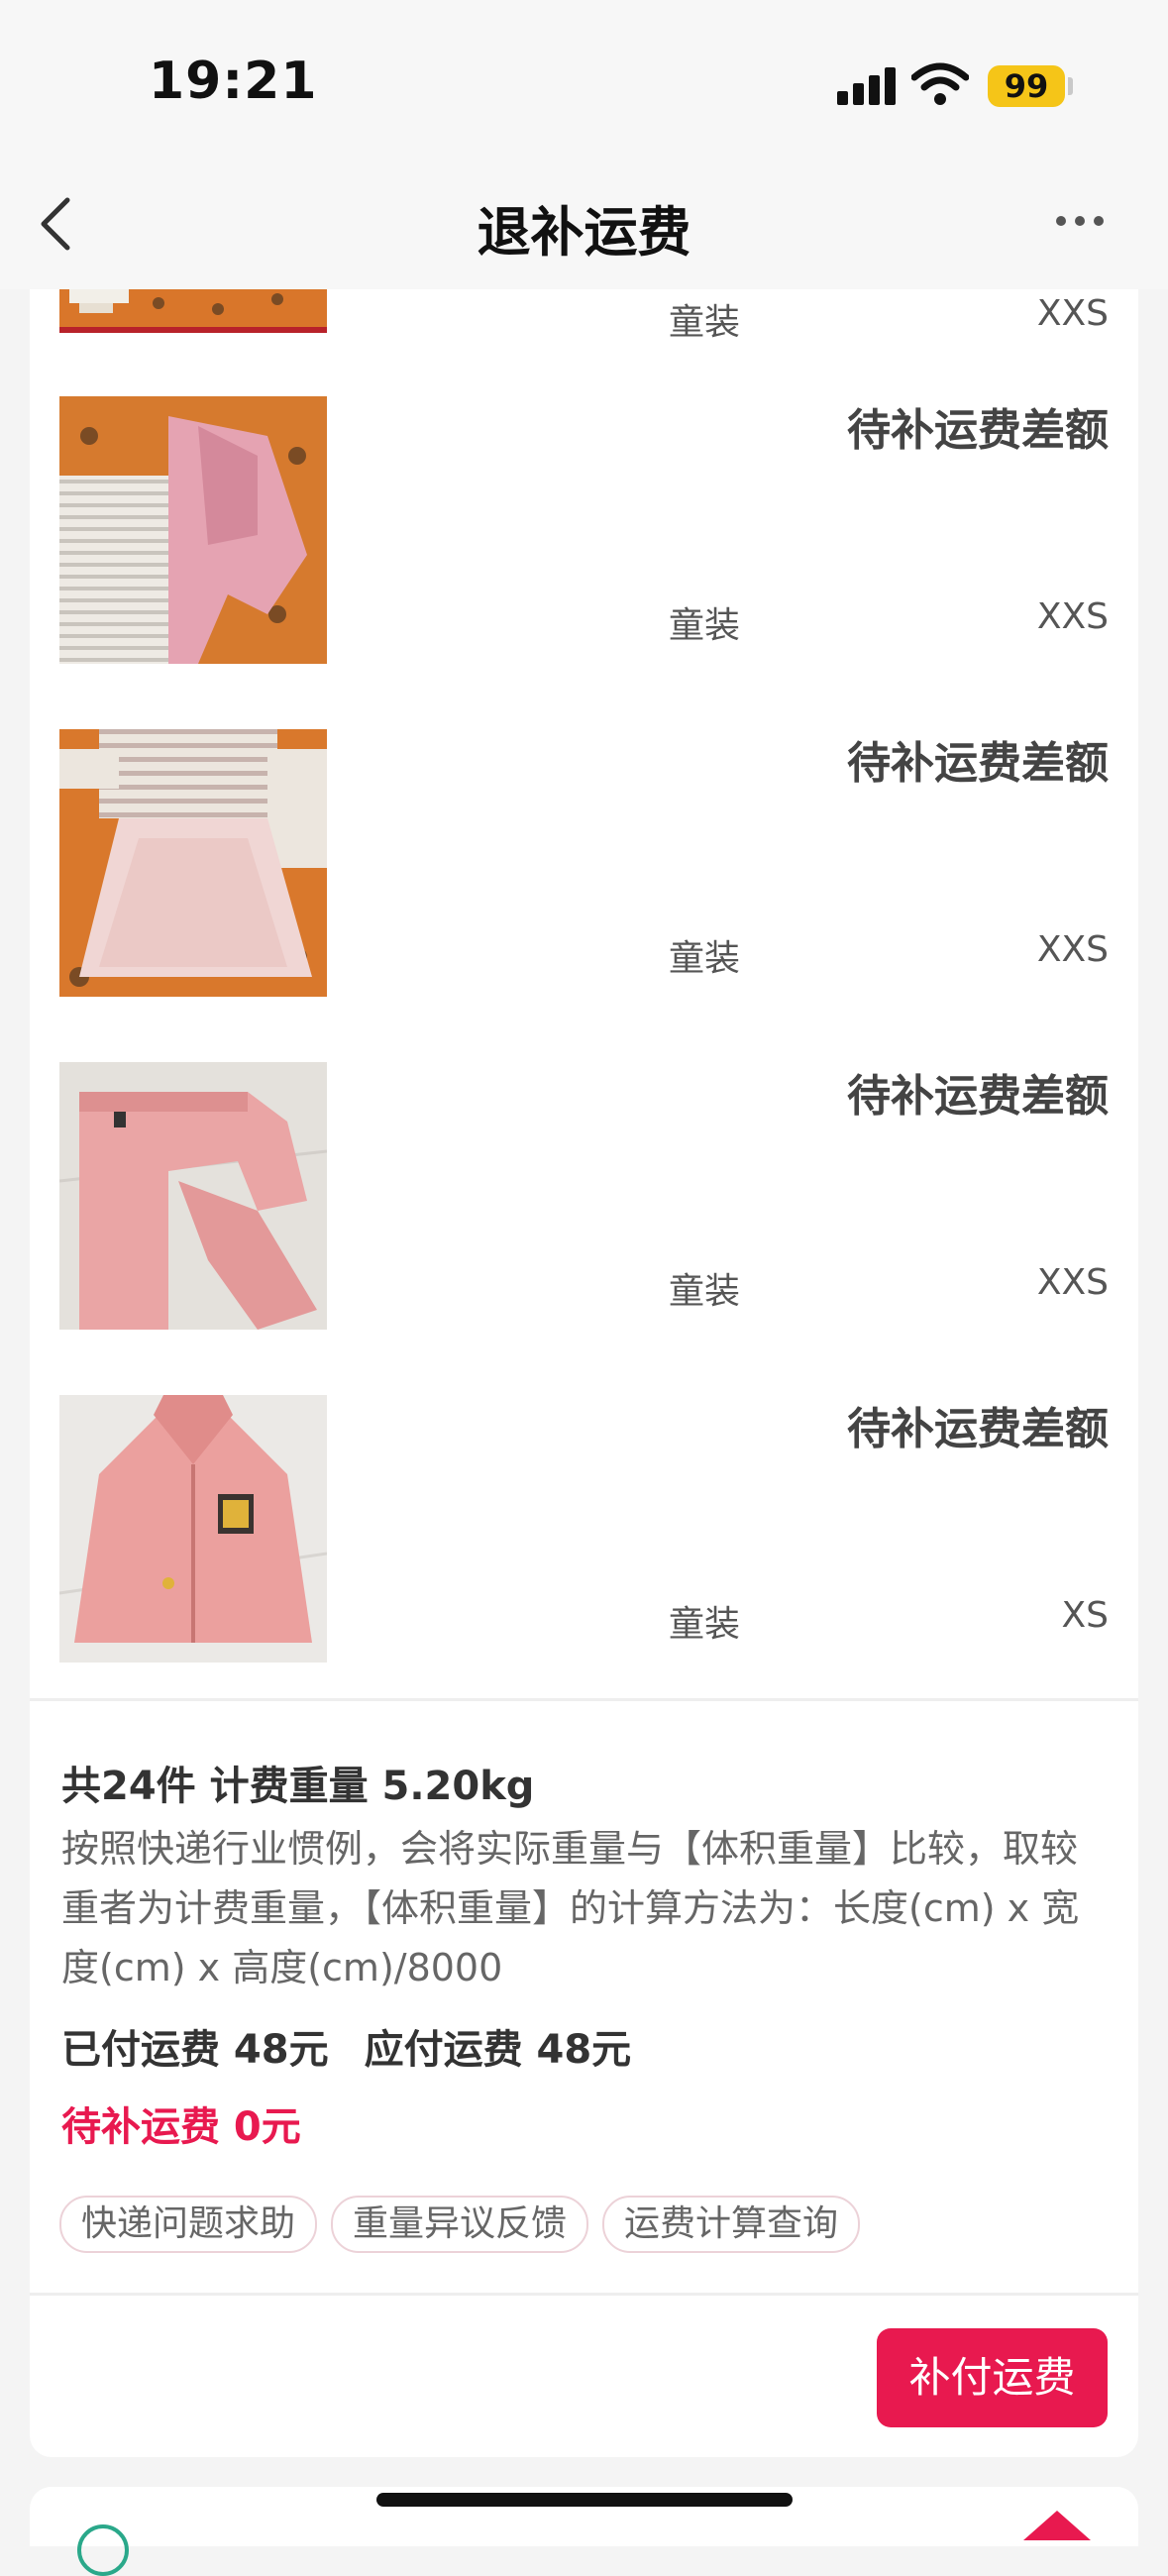 Image resolution: width=1168 pixels, height=2576 pixels. What do you see at coordinates (584, 79) in the screenshot?
I see `status-bar: 19:21 99` at bounding box center [584, 79].